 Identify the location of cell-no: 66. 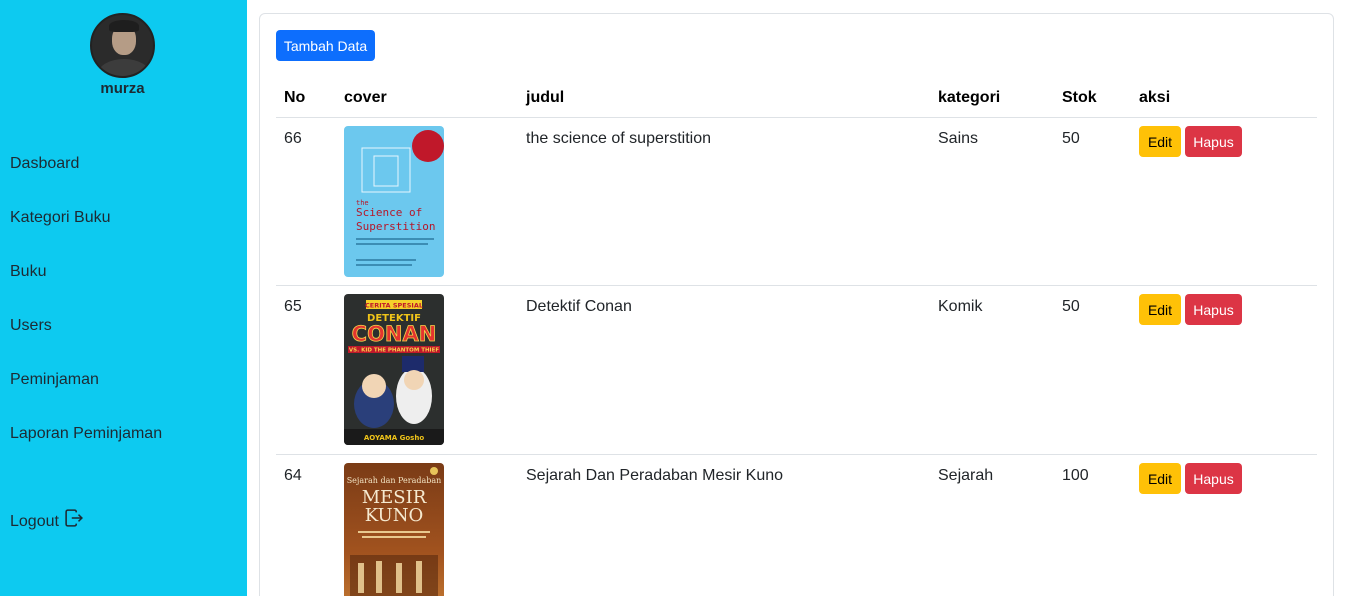
(293, 138).